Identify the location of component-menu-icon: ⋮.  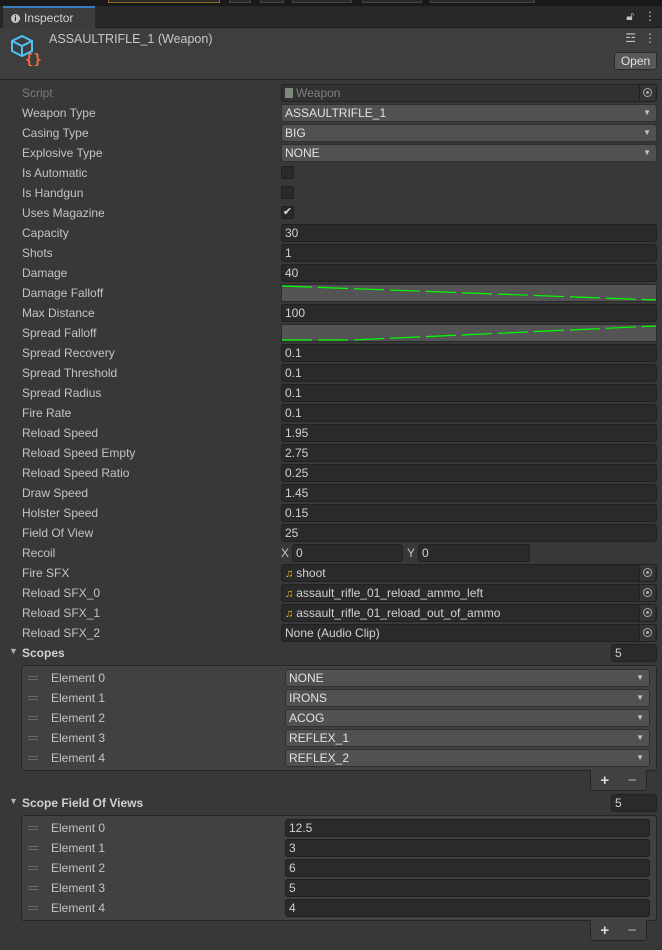
(650, 38).